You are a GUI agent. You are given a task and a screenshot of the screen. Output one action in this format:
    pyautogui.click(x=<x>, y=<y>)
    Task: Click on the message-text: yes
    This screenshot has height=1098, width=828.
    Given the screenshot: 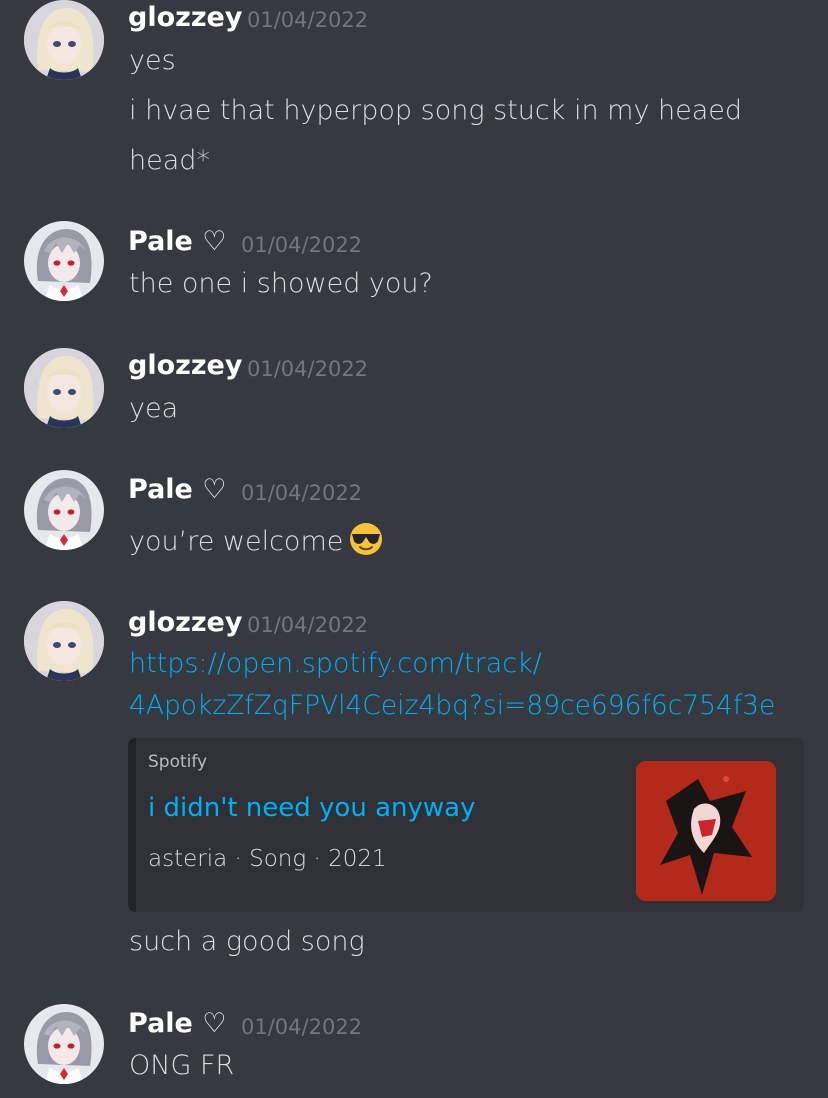 What is the action you would take?
    pyautogui.click(x=152, y=60)
    